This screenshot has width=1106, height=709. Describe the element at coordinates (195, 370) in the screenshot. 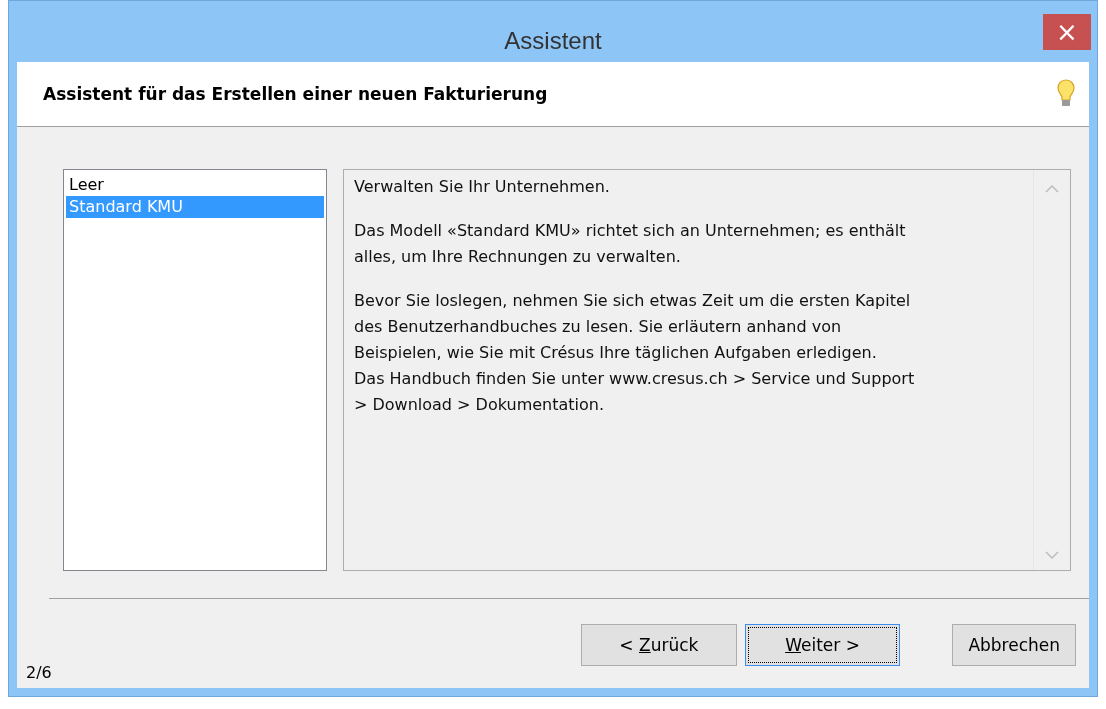

I see `model-list: Leer Standard KMU` at that location.